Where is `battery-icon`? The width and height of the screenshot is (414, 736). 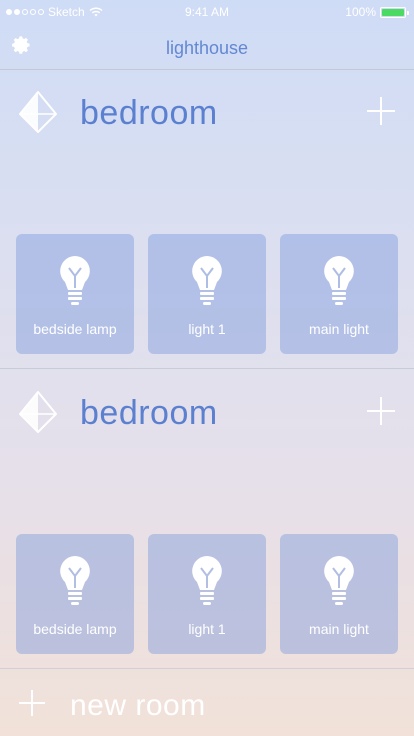
battery-icon is located at coordinates (394, 12).